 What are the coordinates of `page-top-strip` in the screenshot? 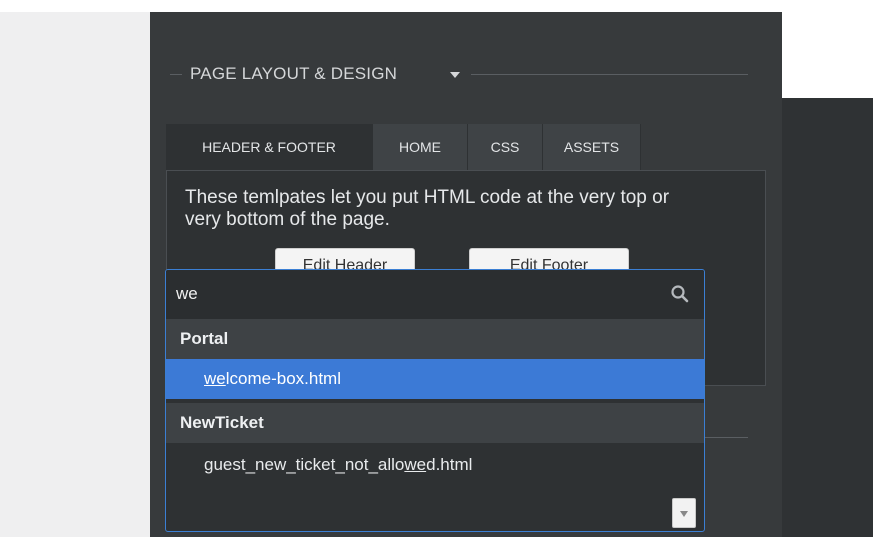 It's located at (436, 6).